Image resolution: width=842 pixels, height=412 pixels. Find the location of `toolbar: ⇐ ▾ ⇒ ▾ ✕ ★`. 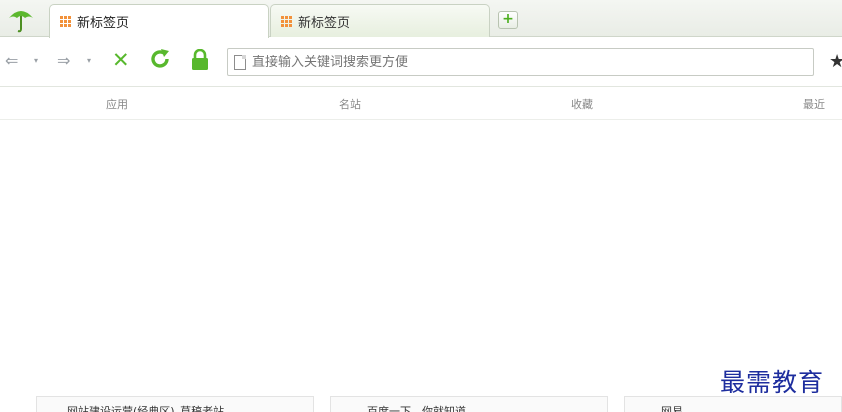

toolbar: ⇐ ▾ ⇒ ▾ ✕ ★ is located at coordinates (421, 62).